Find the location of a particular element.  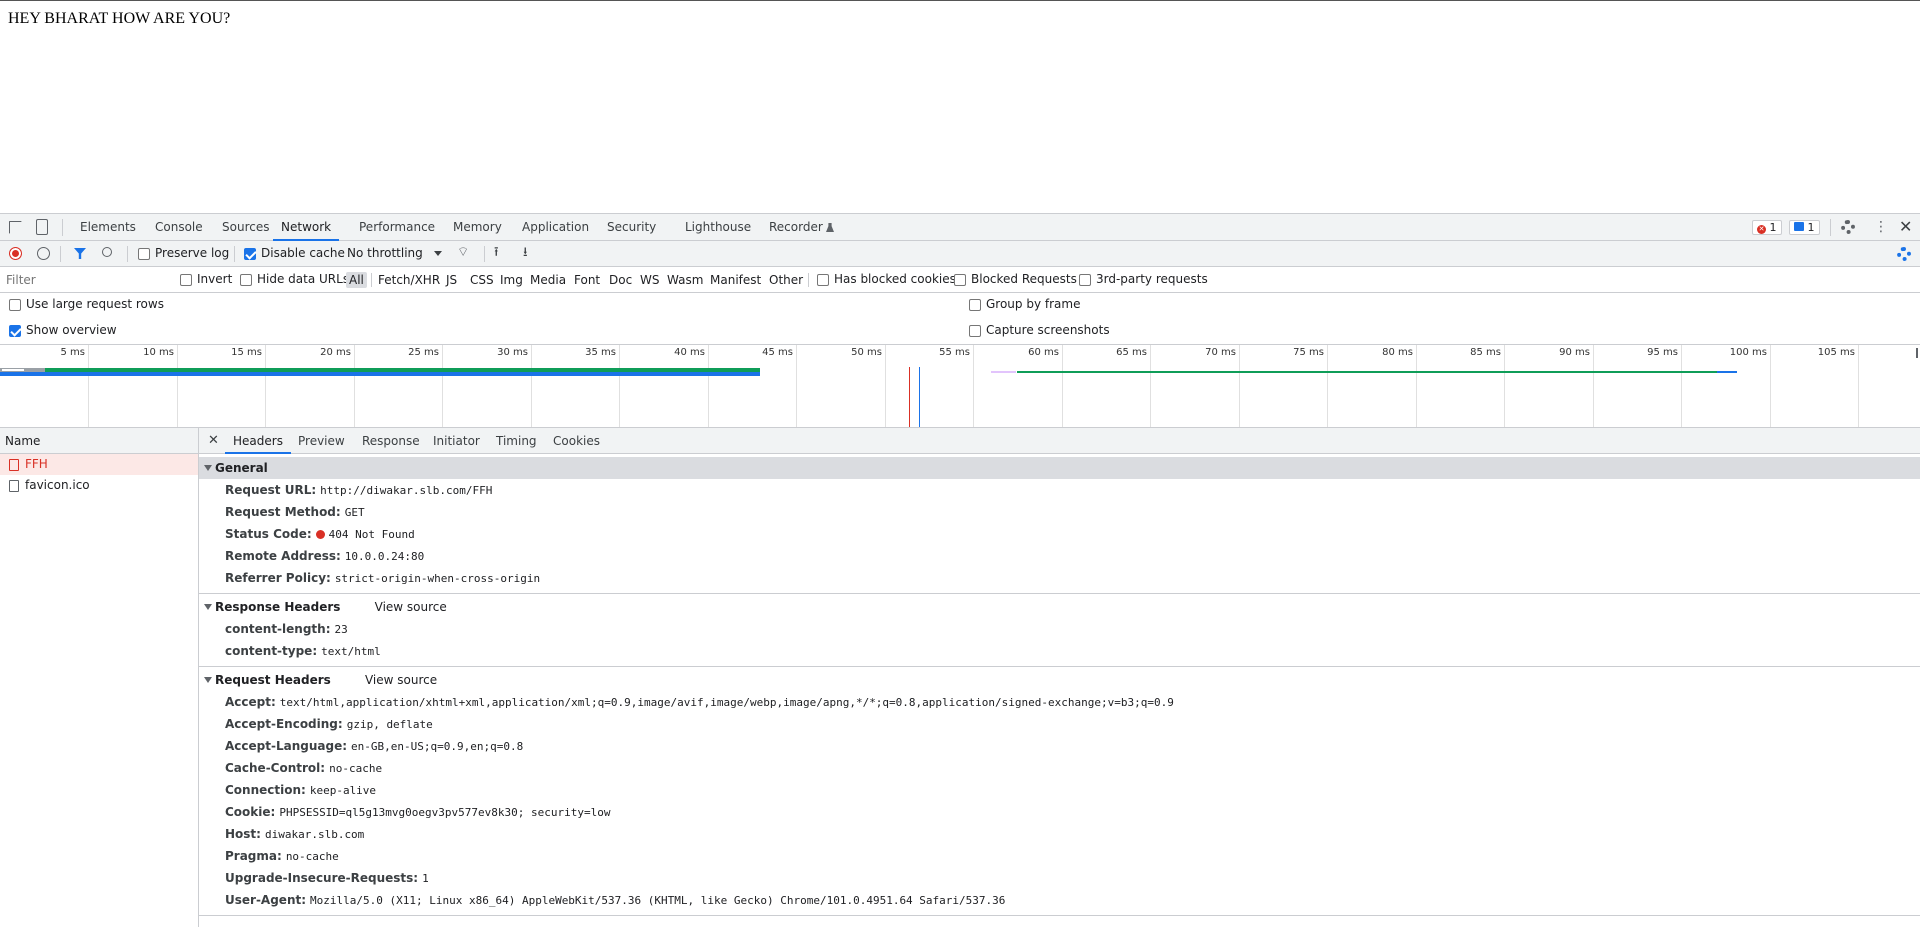

filter-type-other: Other is located at coordinates (786, 280).